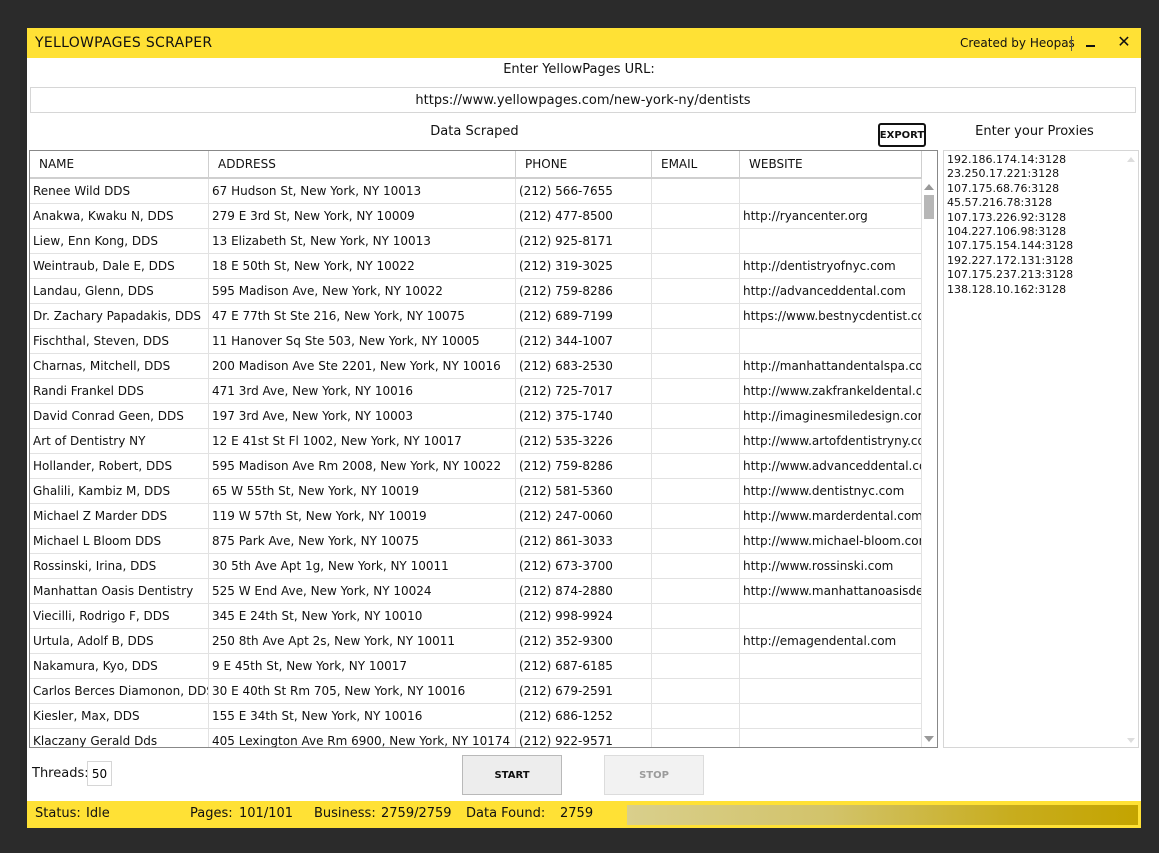 The height and width of the screenshot is (853, 1159). Describe the element at coordinates (119, 241) in the screenshot. I see `cell-name: Liew, Enn Kong, DDS` at that location.